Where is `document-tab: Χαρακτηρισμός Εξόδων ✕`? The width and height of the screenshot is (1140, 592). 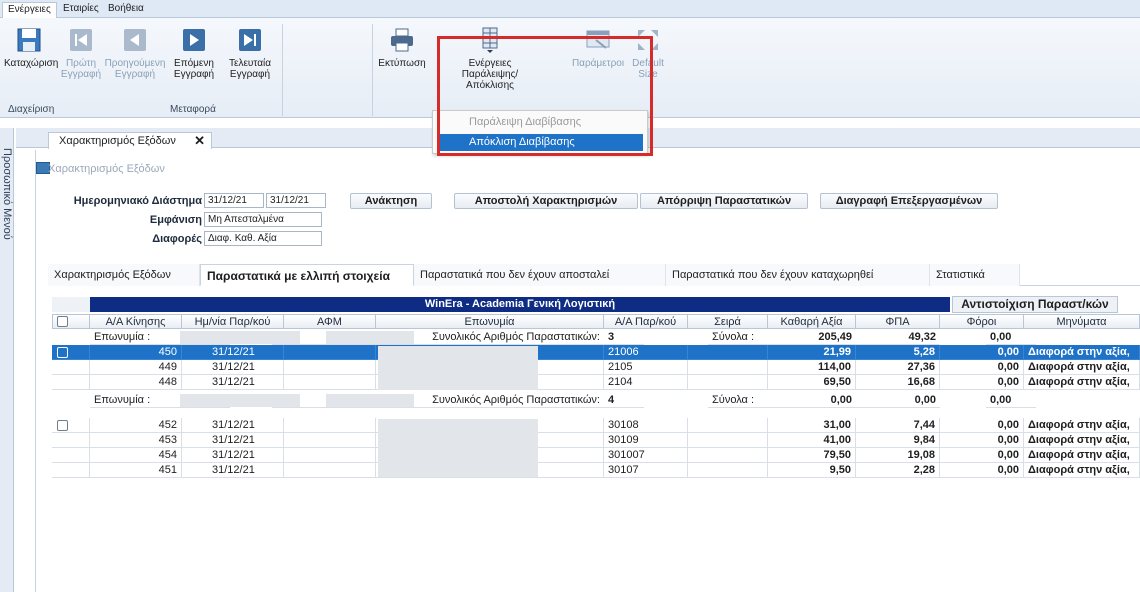 document-tab: Χαρακτηρισμός Εξόδων ✕ is located at coordinates (130, 140).